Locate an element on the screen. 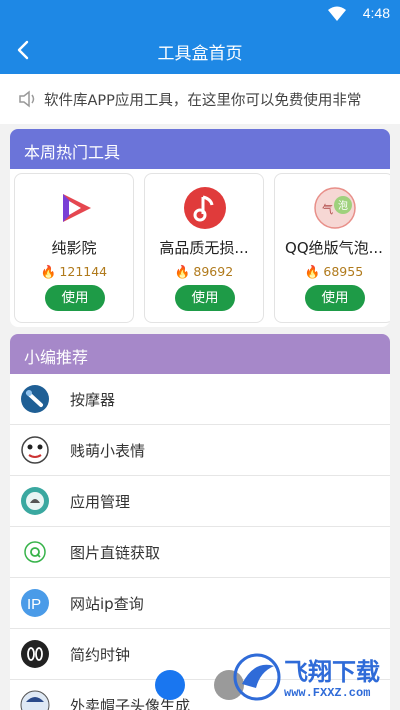  list-item: 贱萌小表情 is located at coordinates (200, 450).